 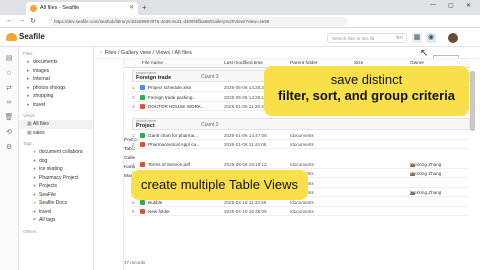 What do you see at coordinates (56, 169) in the screenshot?
I see `sidebar-tag: ● ice skating` at bounding box center [56, 169].